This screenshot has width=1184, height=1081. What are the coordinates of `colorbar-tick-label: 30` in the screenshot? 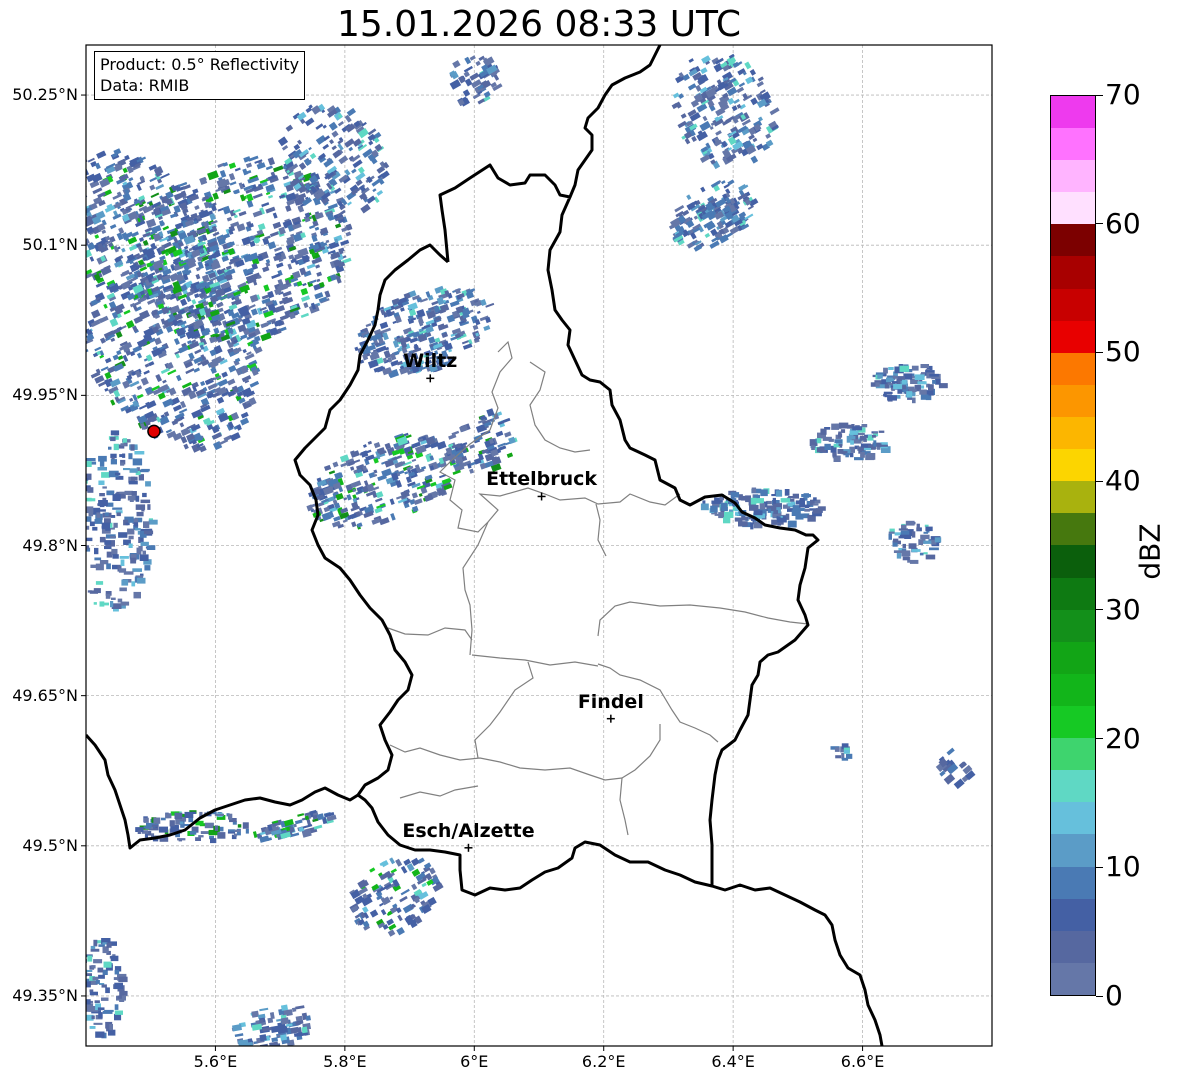 It's located at (1123, 609).